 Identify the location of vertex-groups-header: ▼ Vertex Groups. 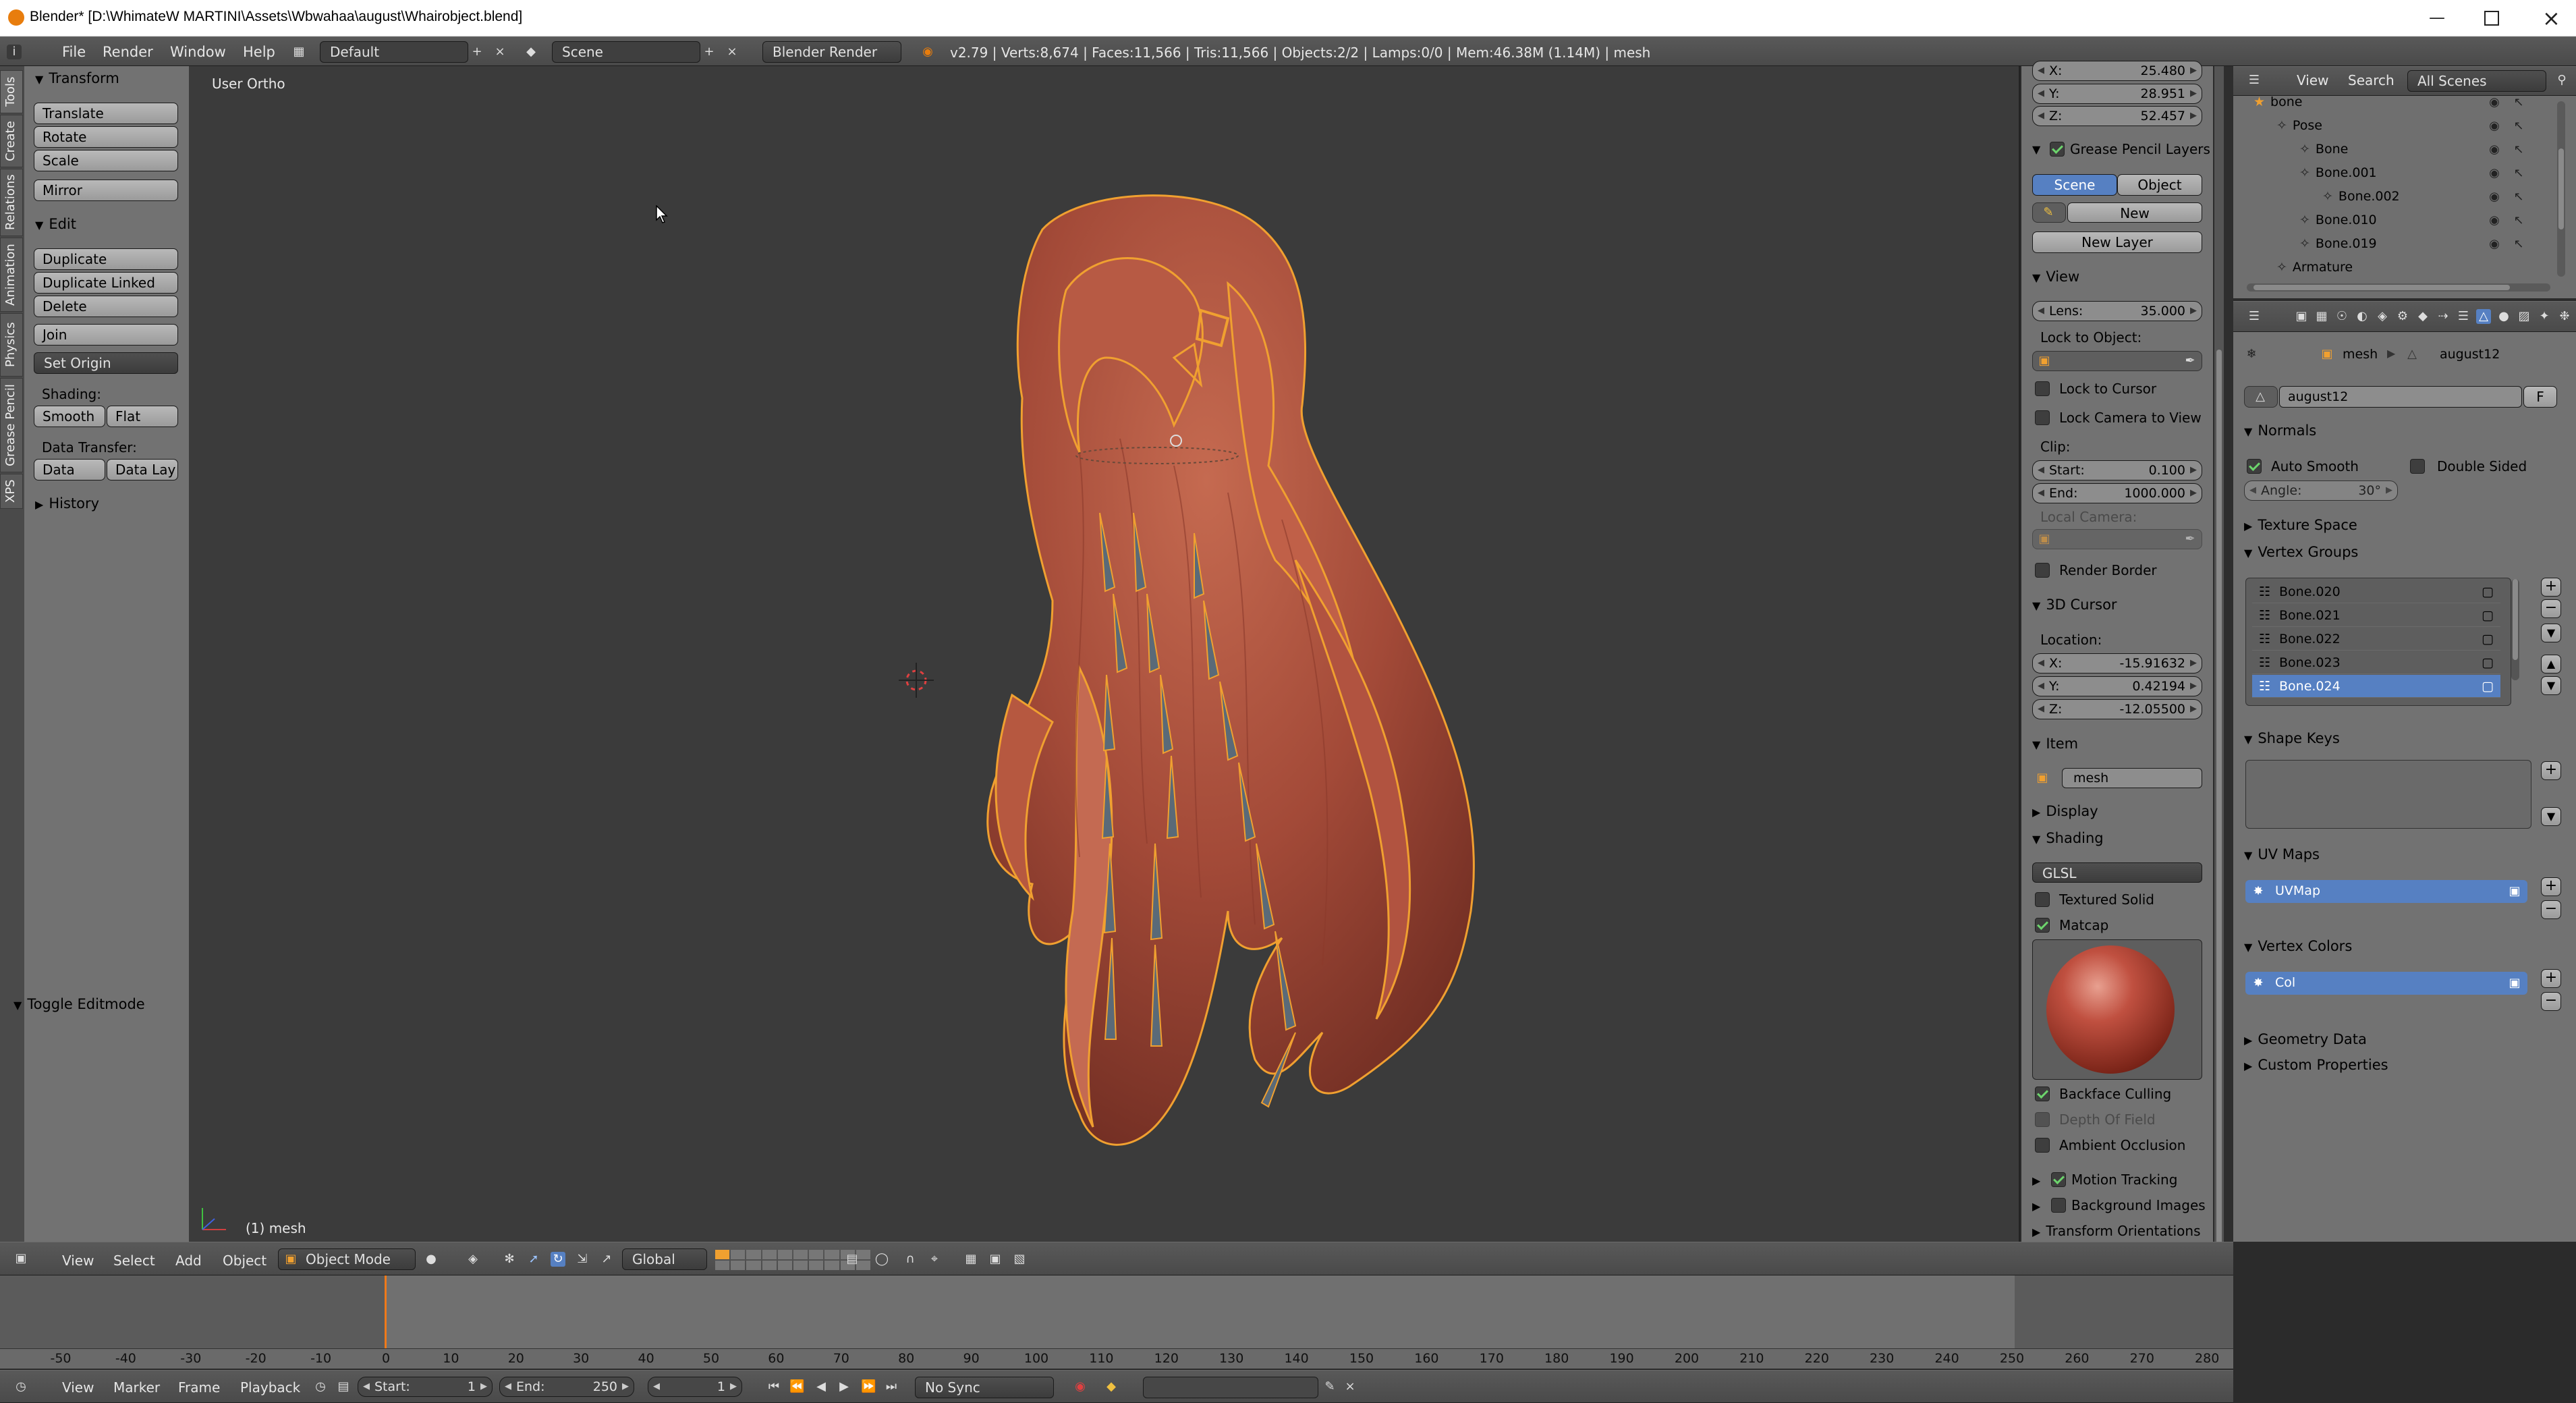
(2301, 552).